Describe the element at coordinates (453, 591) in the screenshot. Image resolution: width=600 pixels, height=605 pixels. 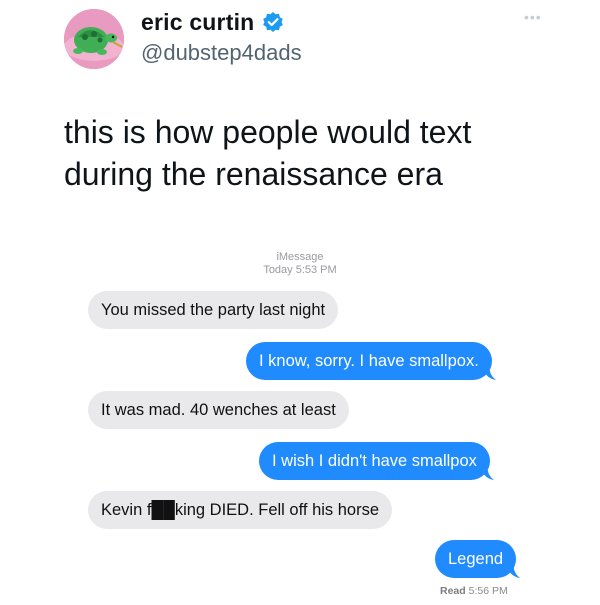
I see `read-label: Read` at that location.